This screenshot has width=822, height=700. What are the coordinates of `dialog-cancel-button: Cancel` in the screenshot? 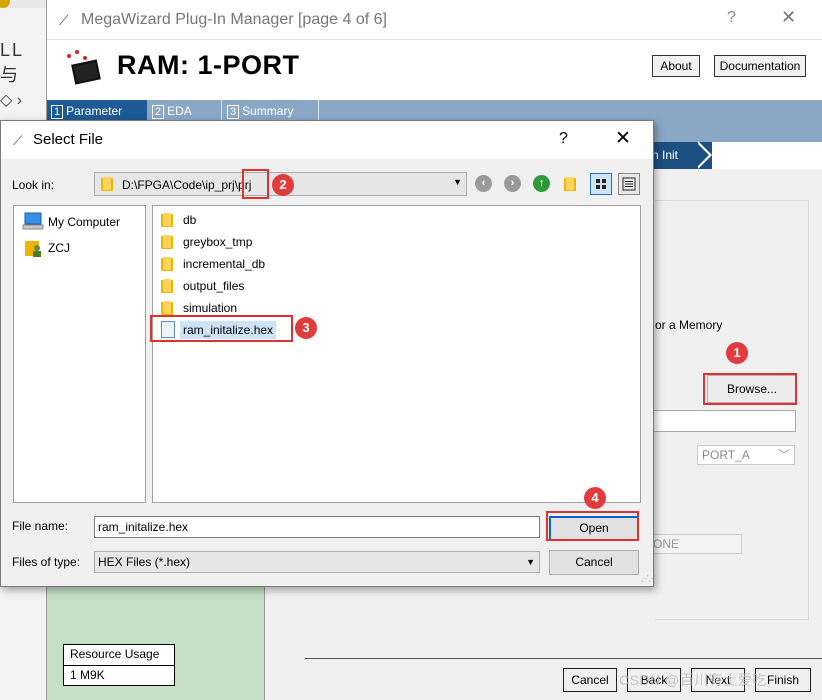 It's located at (594, 562).